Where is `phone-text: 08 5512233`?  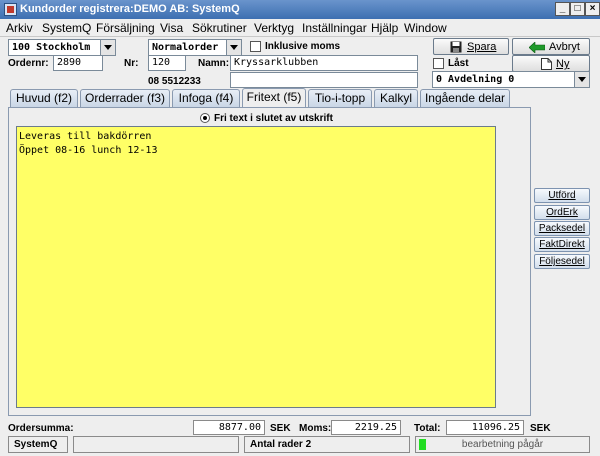
phone-text: 08 5512233 is located at coordinates (174, 81).